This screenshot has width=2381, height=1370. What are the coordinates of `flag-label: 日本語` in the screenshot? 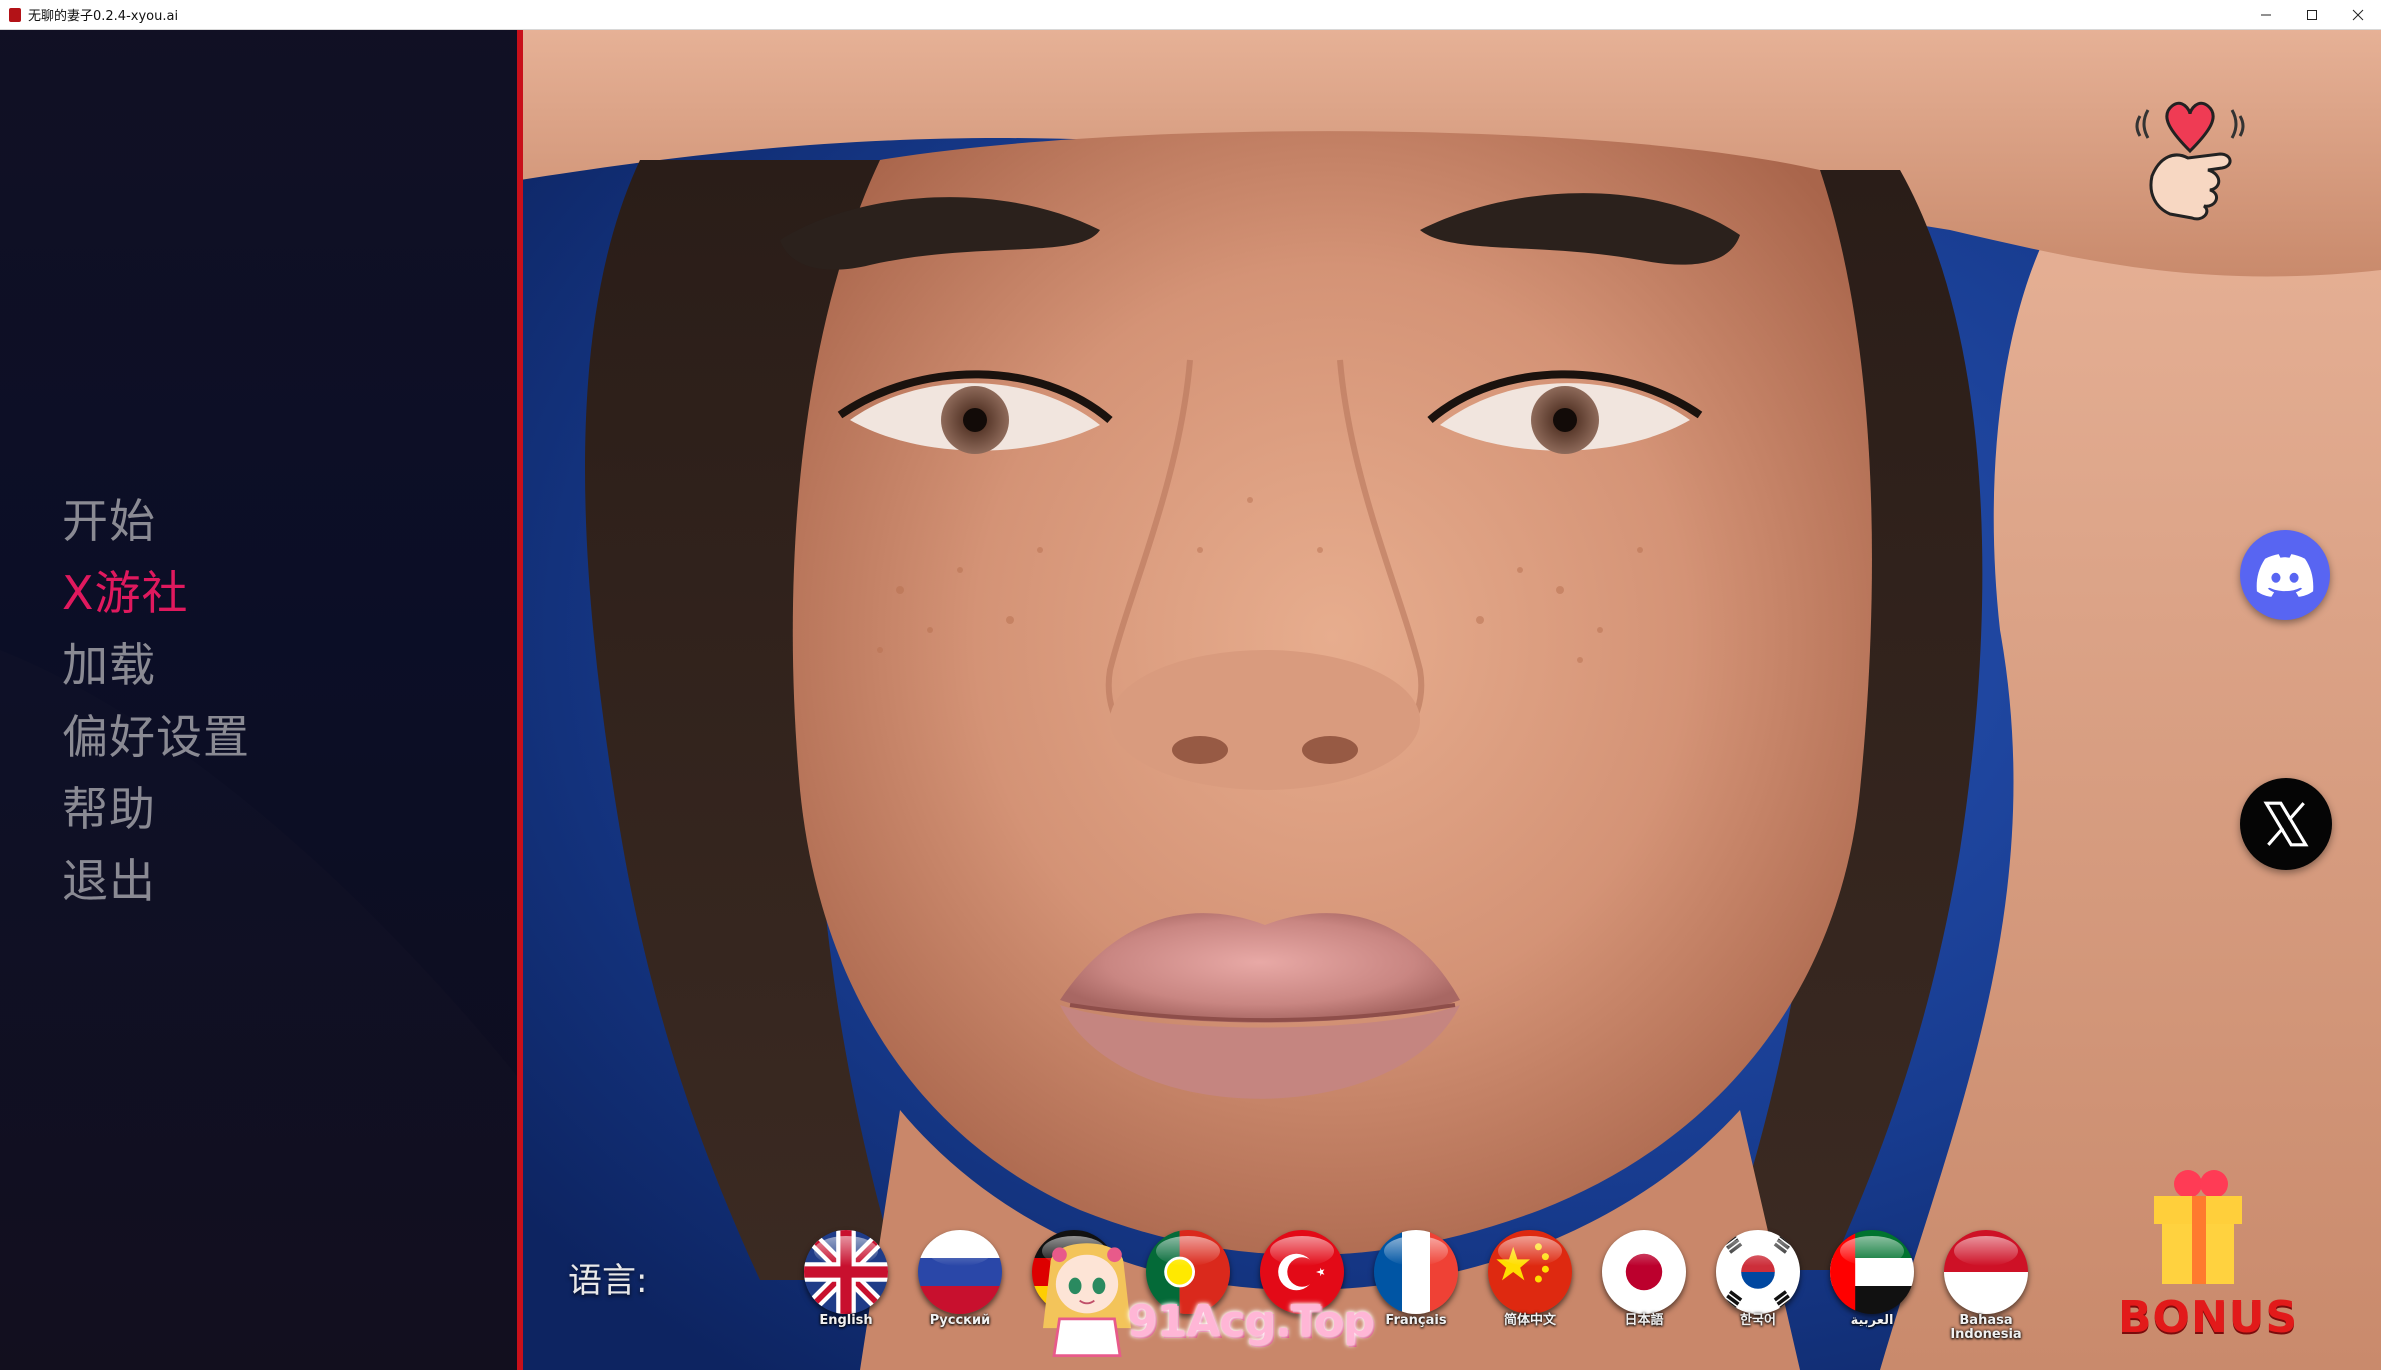 It's located at (1644, 1320).